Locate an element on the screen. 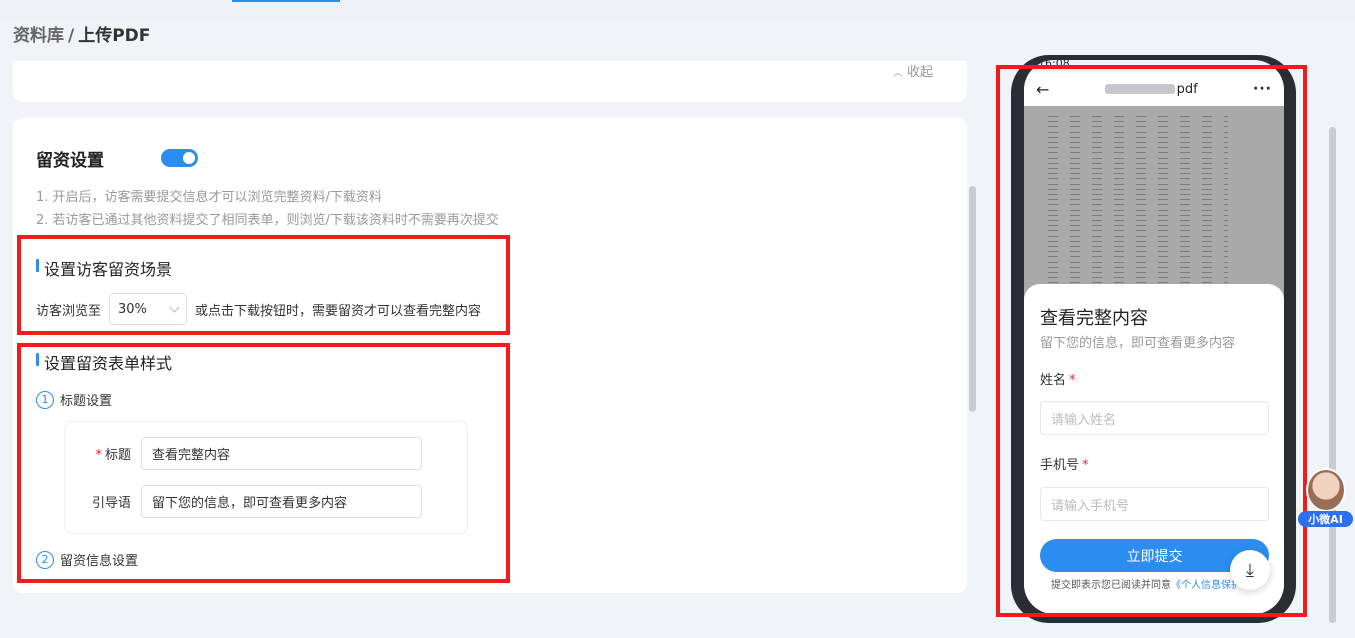 This screenshot has height=638, width=1355. ai-assistant-button: 小微AI is located at coordinates (1325, 498).